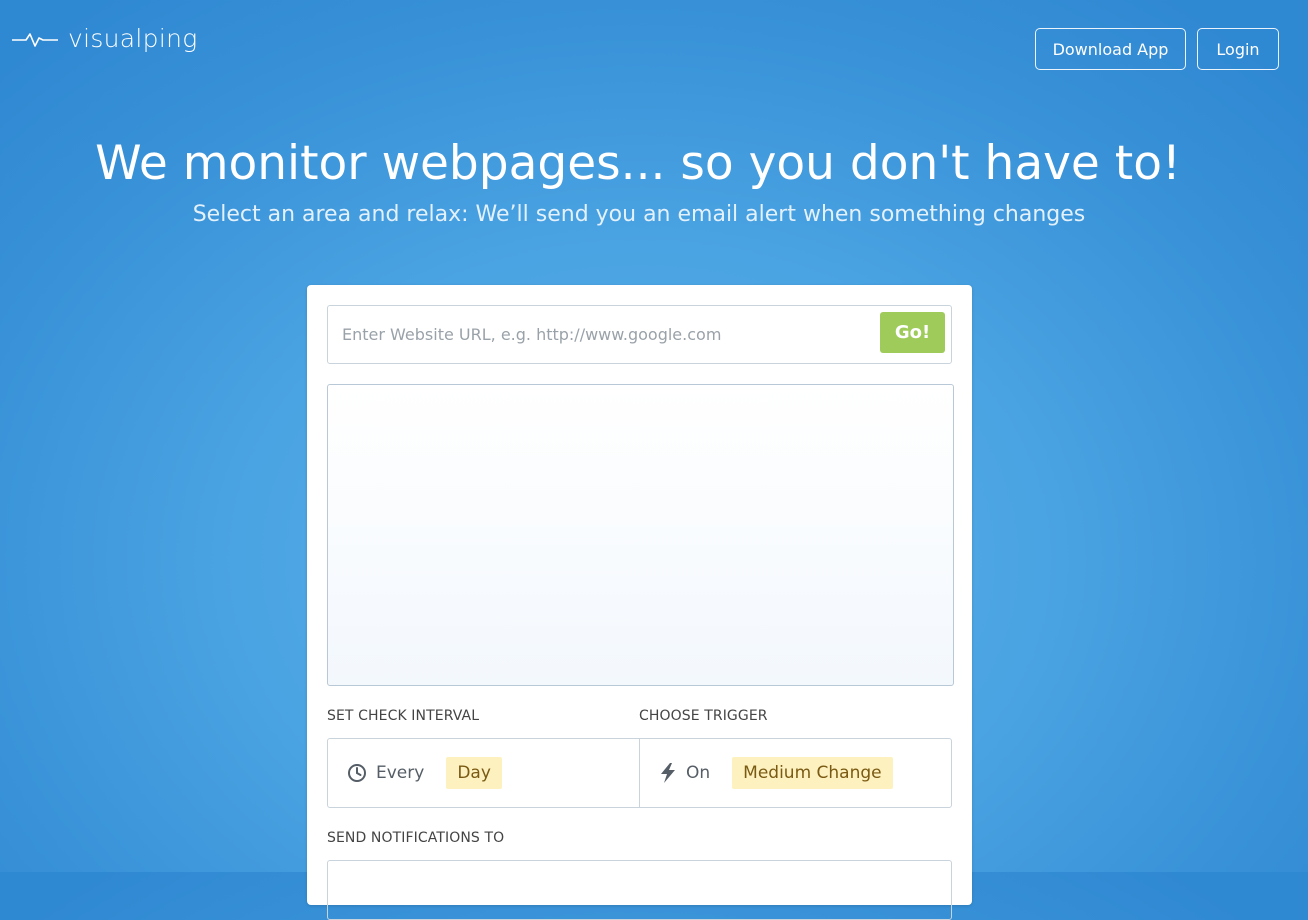  I want to click on interval-prefix: Every, so click(400, 773).